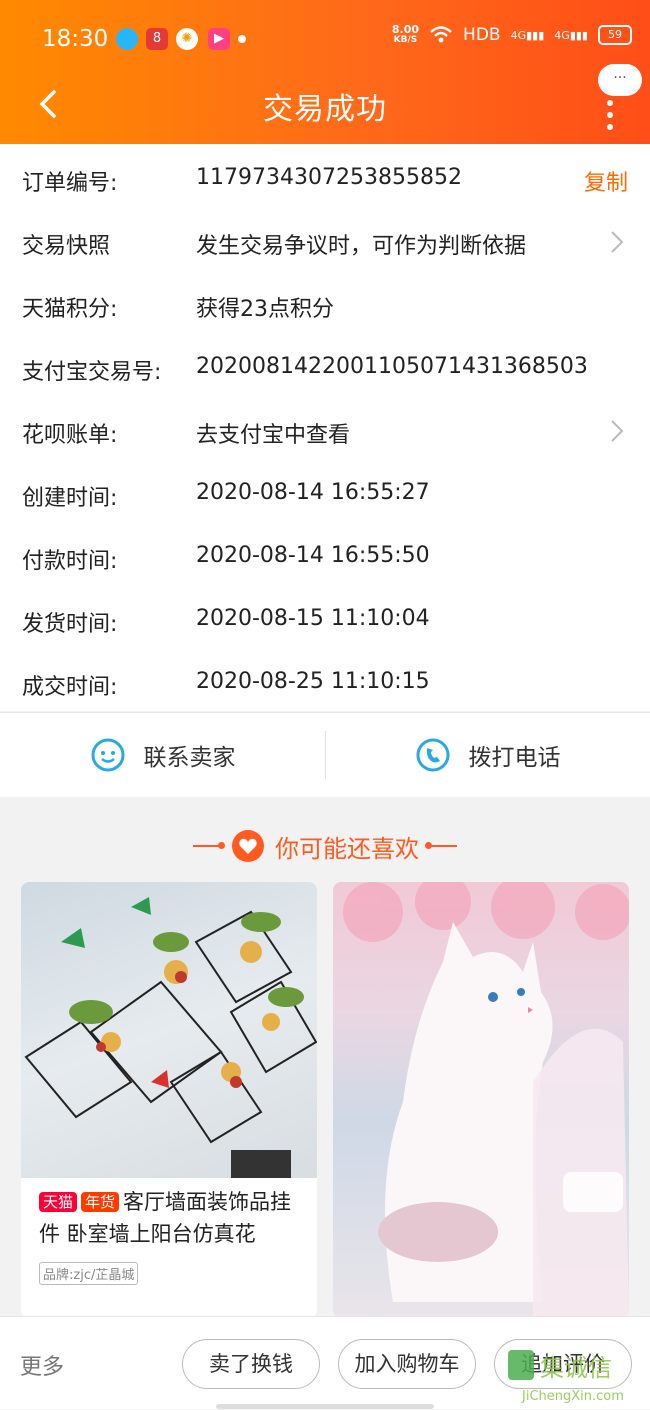 The image size is (650, 1410). I want to click on product-name: 天猫 年货 客厅墙面装饰品挂件 卧室墙上阳台仿真花, so click(169, 1214).